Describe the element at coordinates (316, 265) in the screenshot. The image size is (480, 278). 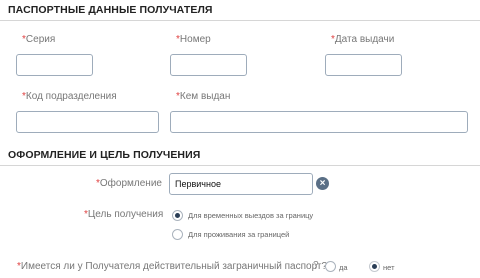
I see `help-icon: ?` at that location.